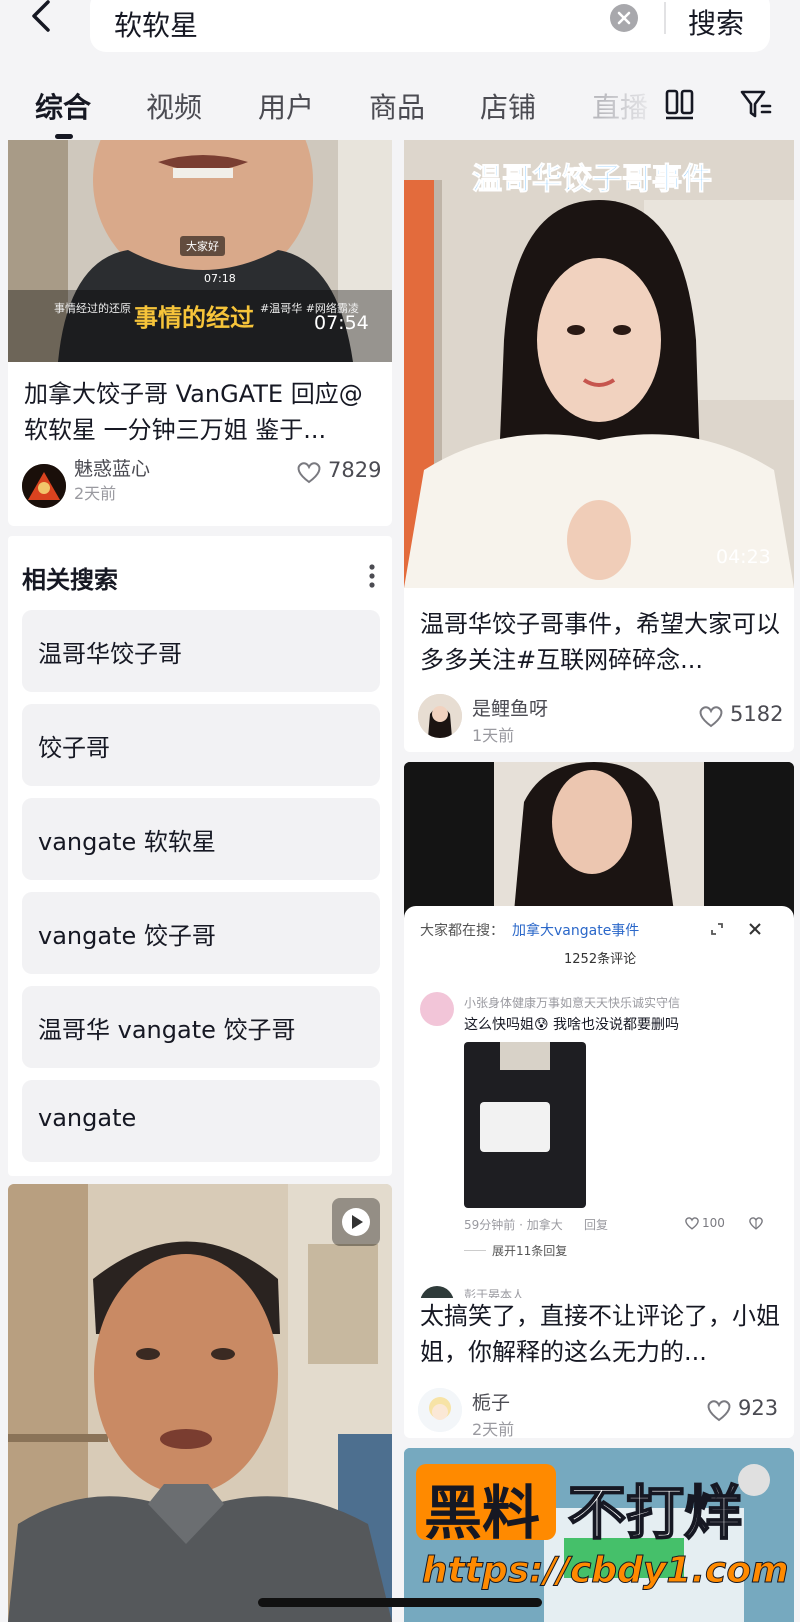 This screenshot has height=1622, width=800. What do you see at coordinates (713, 1223) in the screenshot?
I see `comment-like-count: 100` at bounding box center [713, 1223].